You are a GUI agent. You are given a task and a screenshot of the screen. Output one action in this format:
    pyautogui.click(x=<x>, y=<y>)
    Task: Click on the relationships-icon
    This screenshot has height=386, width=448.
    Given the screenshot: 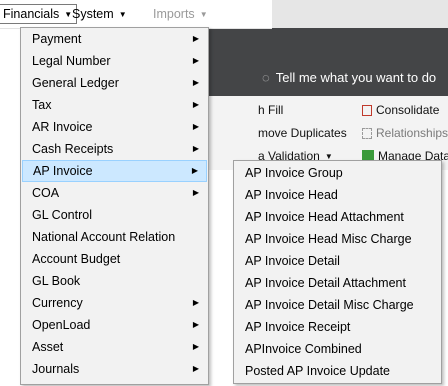 What is the action you would take?
    pyautogui.click(x=367, y=133)
    